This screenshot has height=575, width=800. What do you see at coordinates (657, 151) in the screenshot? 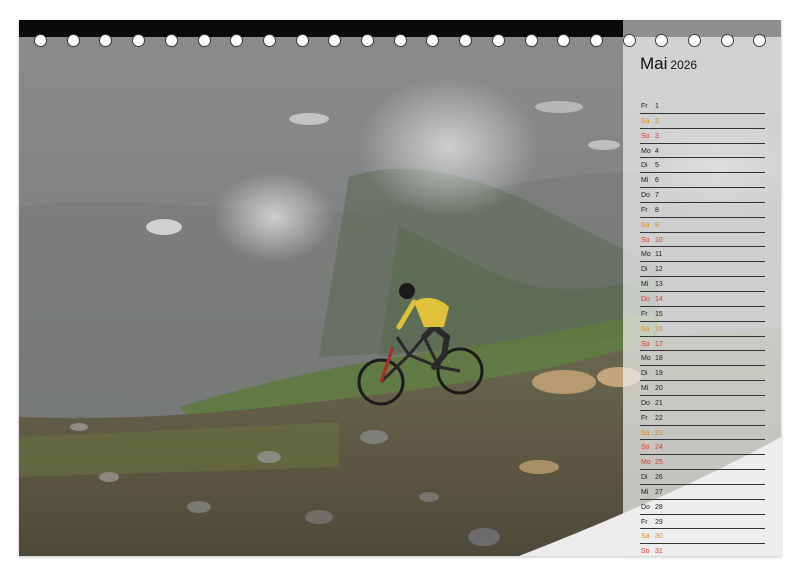
I see `day-number: 4` at bounding box center [657, 151].